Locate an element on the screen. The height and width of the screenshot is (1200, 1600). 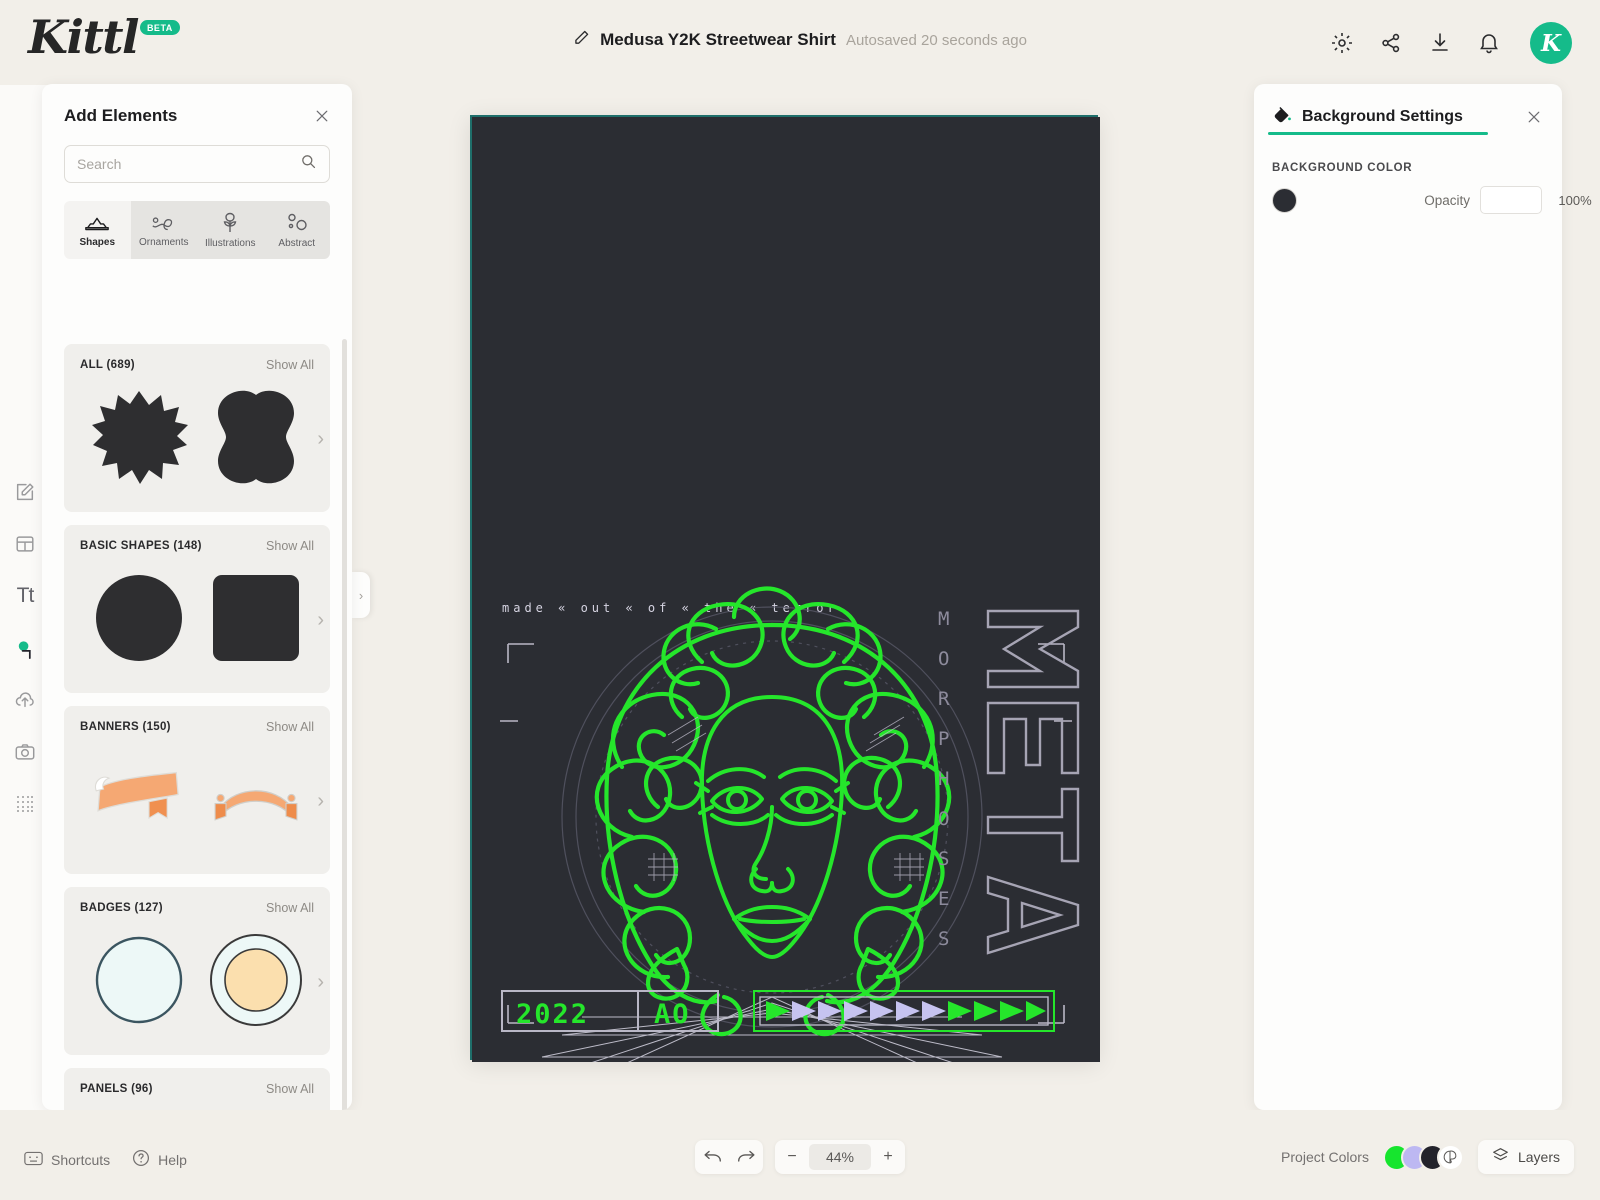
keyboard-icon is located at coordinates (33, 1160).